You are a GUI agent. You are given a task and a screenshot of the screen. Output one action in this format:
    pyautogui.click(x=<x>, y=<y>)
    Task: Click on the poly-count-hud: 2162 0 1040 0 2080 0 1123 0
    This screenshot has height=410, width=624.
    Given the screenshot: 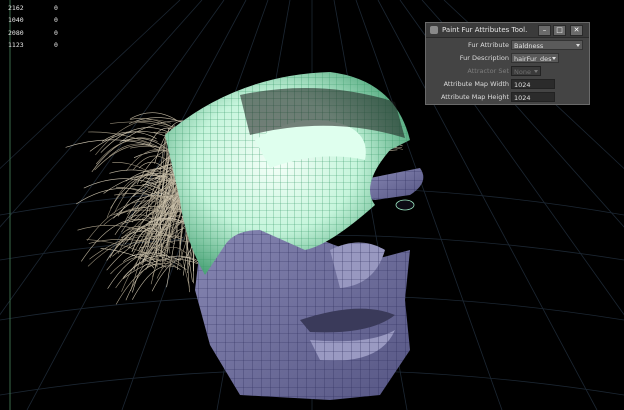 What is the action you would take?
    pyautogui.click(x=41, y=26)
    